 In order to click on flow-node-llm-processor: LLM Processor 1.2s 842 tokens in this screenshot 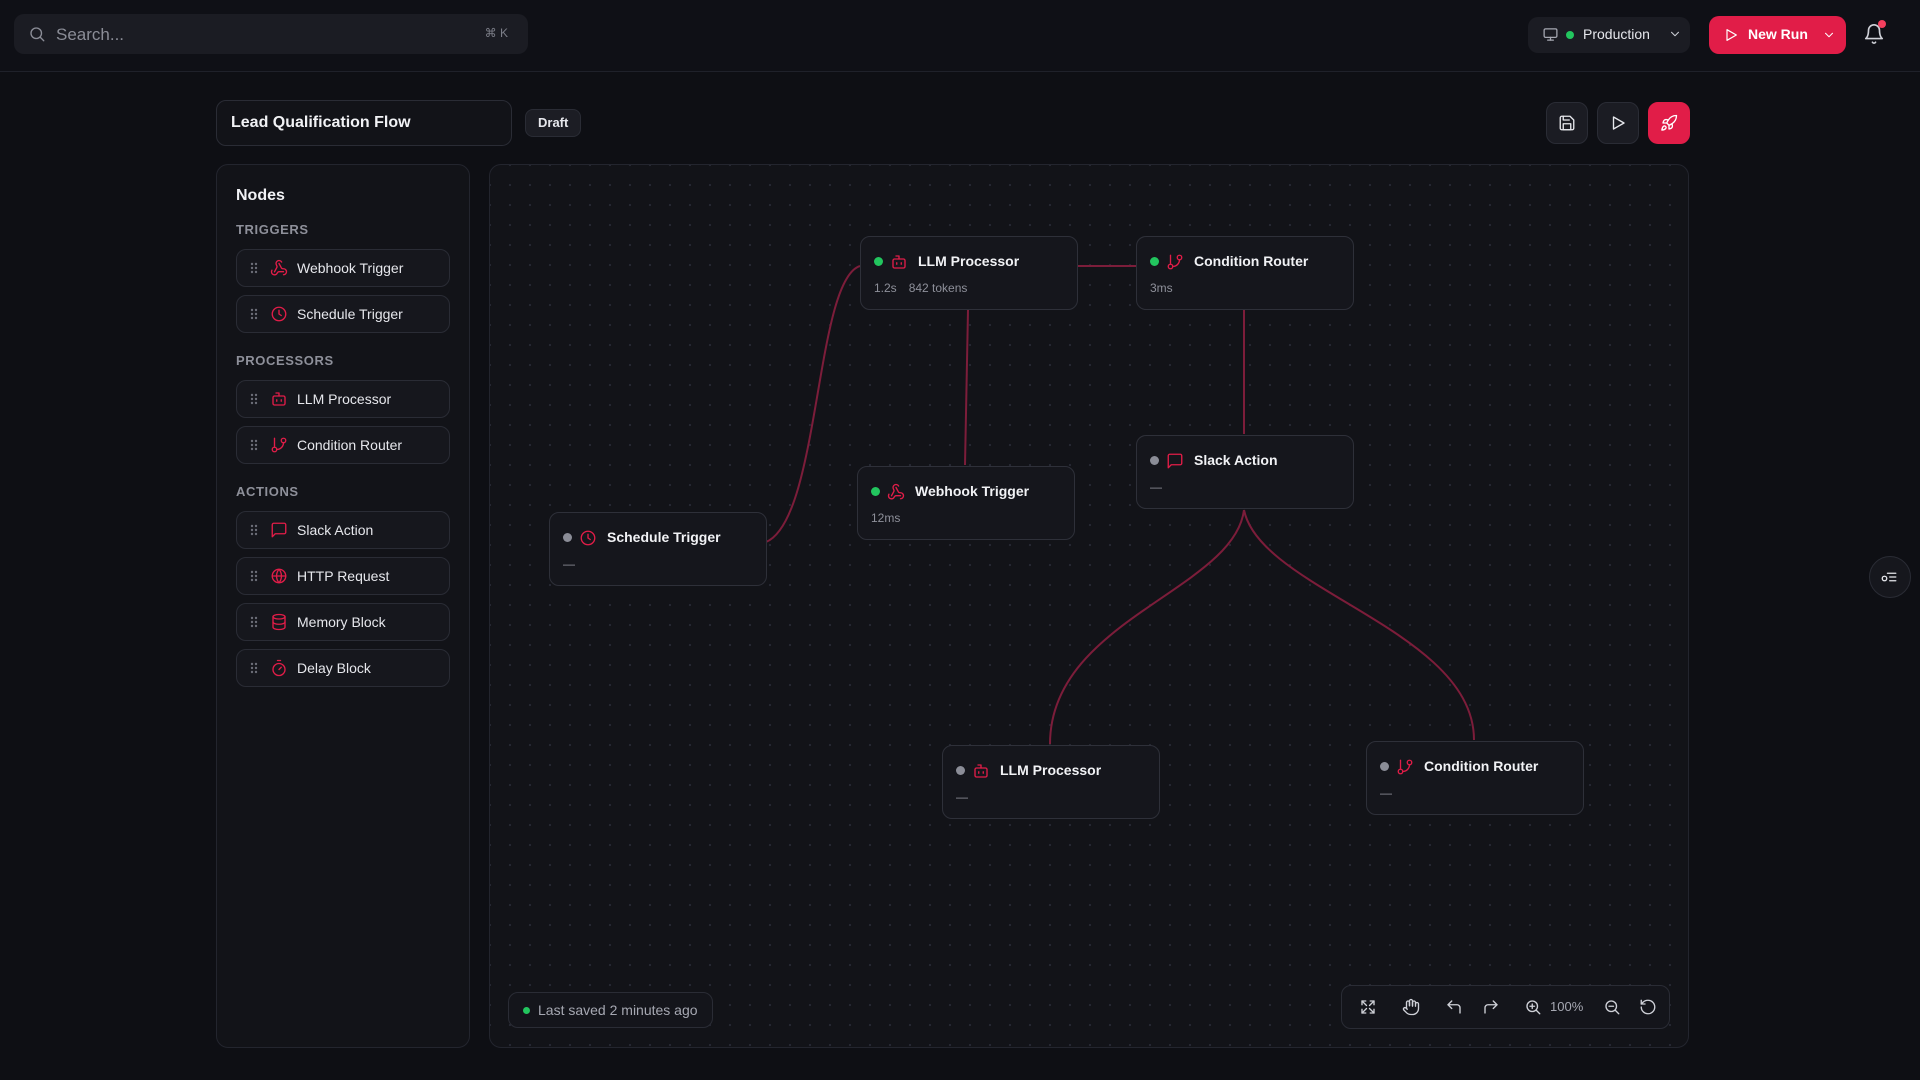, I will do `click(969, 273)`.